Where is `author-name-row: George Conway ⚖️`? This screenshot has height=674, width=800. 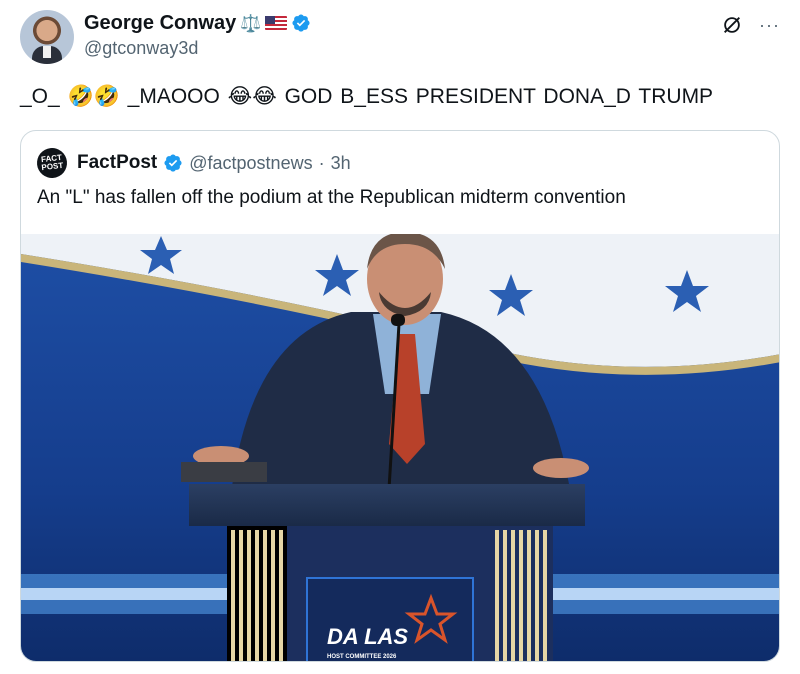 author-name-row: George Conway ⚖️ is located at coordinates (197, 23).